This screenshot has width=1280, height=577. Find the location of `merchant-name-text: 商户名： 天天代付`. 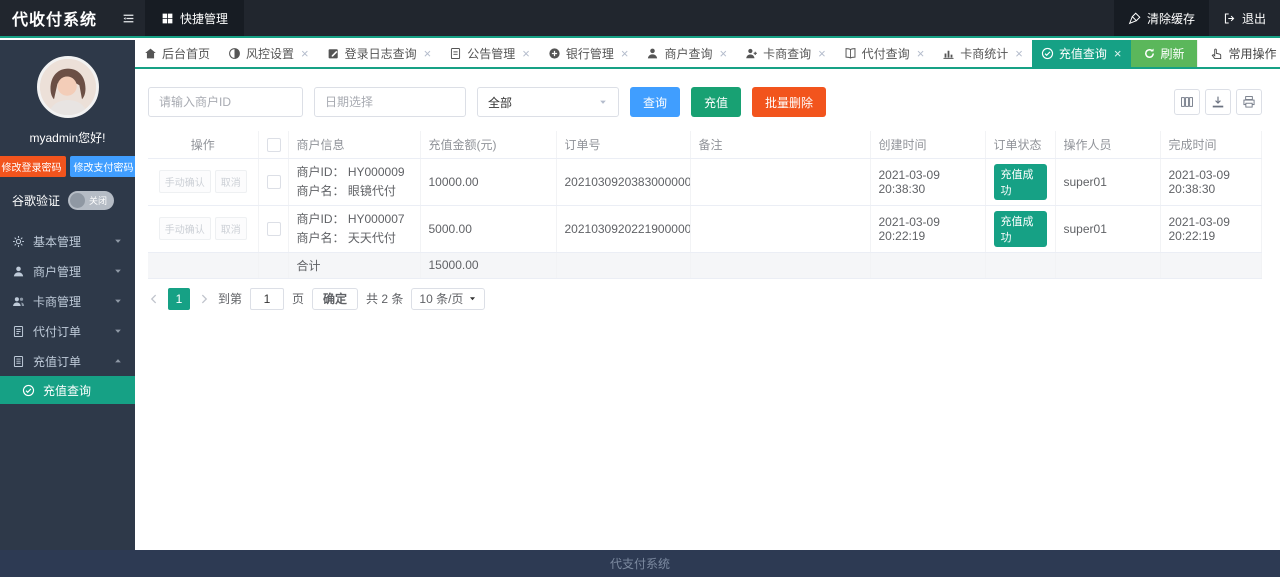

merchant-name-text: 商户名： 天天代付 is located at coordinates (346, 237).